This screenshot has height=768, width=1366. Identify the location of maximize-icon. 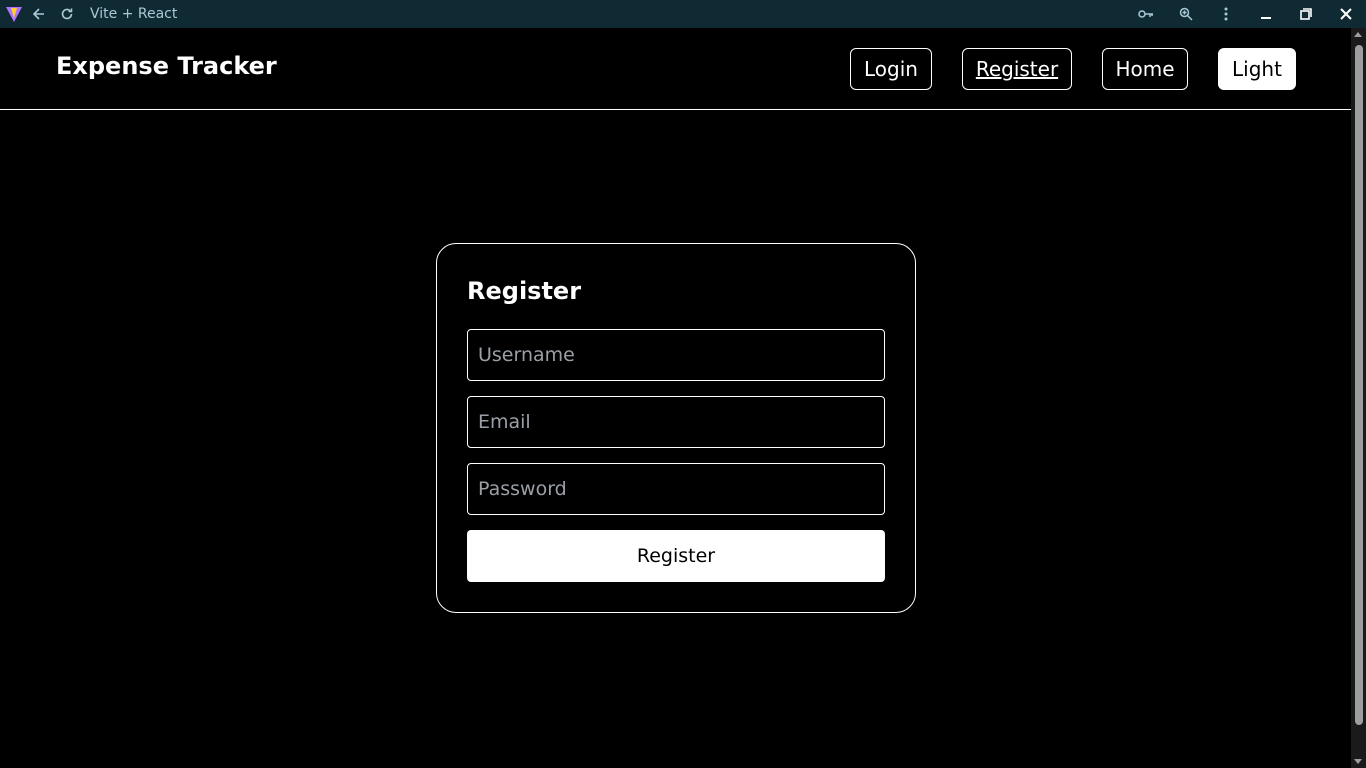
(1306, 14).